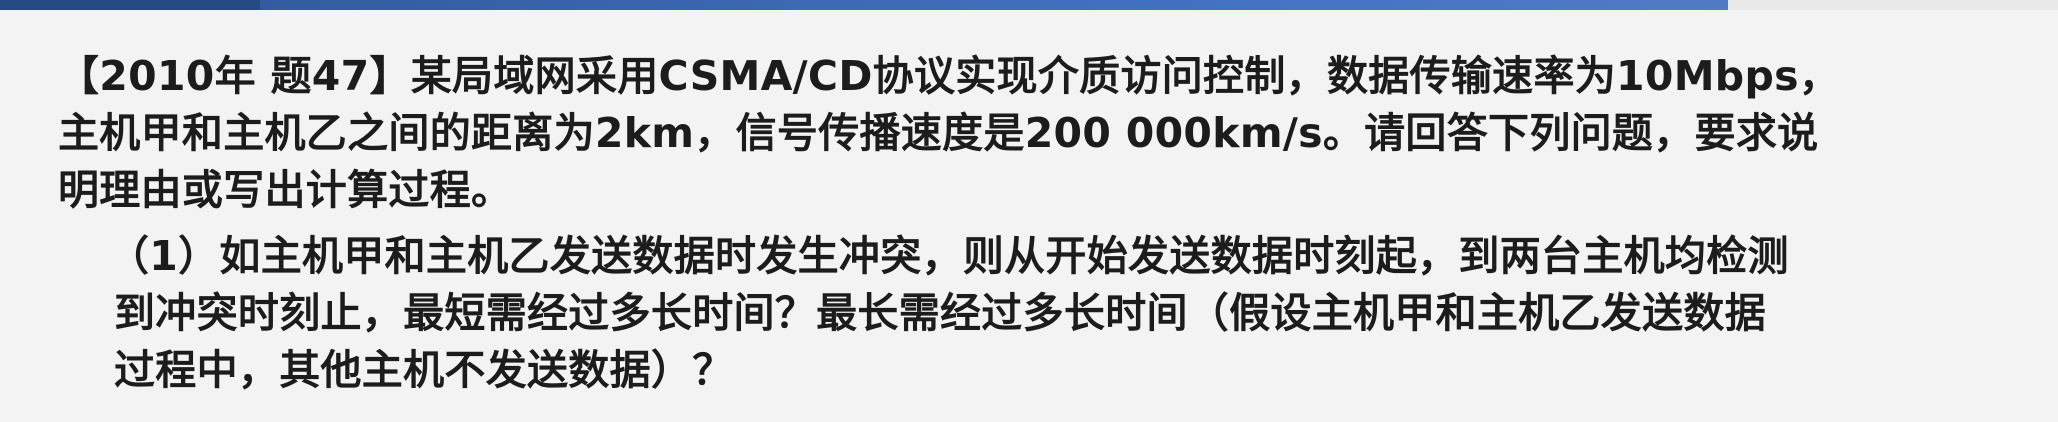 The width and height of the screenshot is (2058, 422). What do you see at coordinates (1029, 5) in the screenshot?
I see `top-banner` at bounding box center [1029, 5].